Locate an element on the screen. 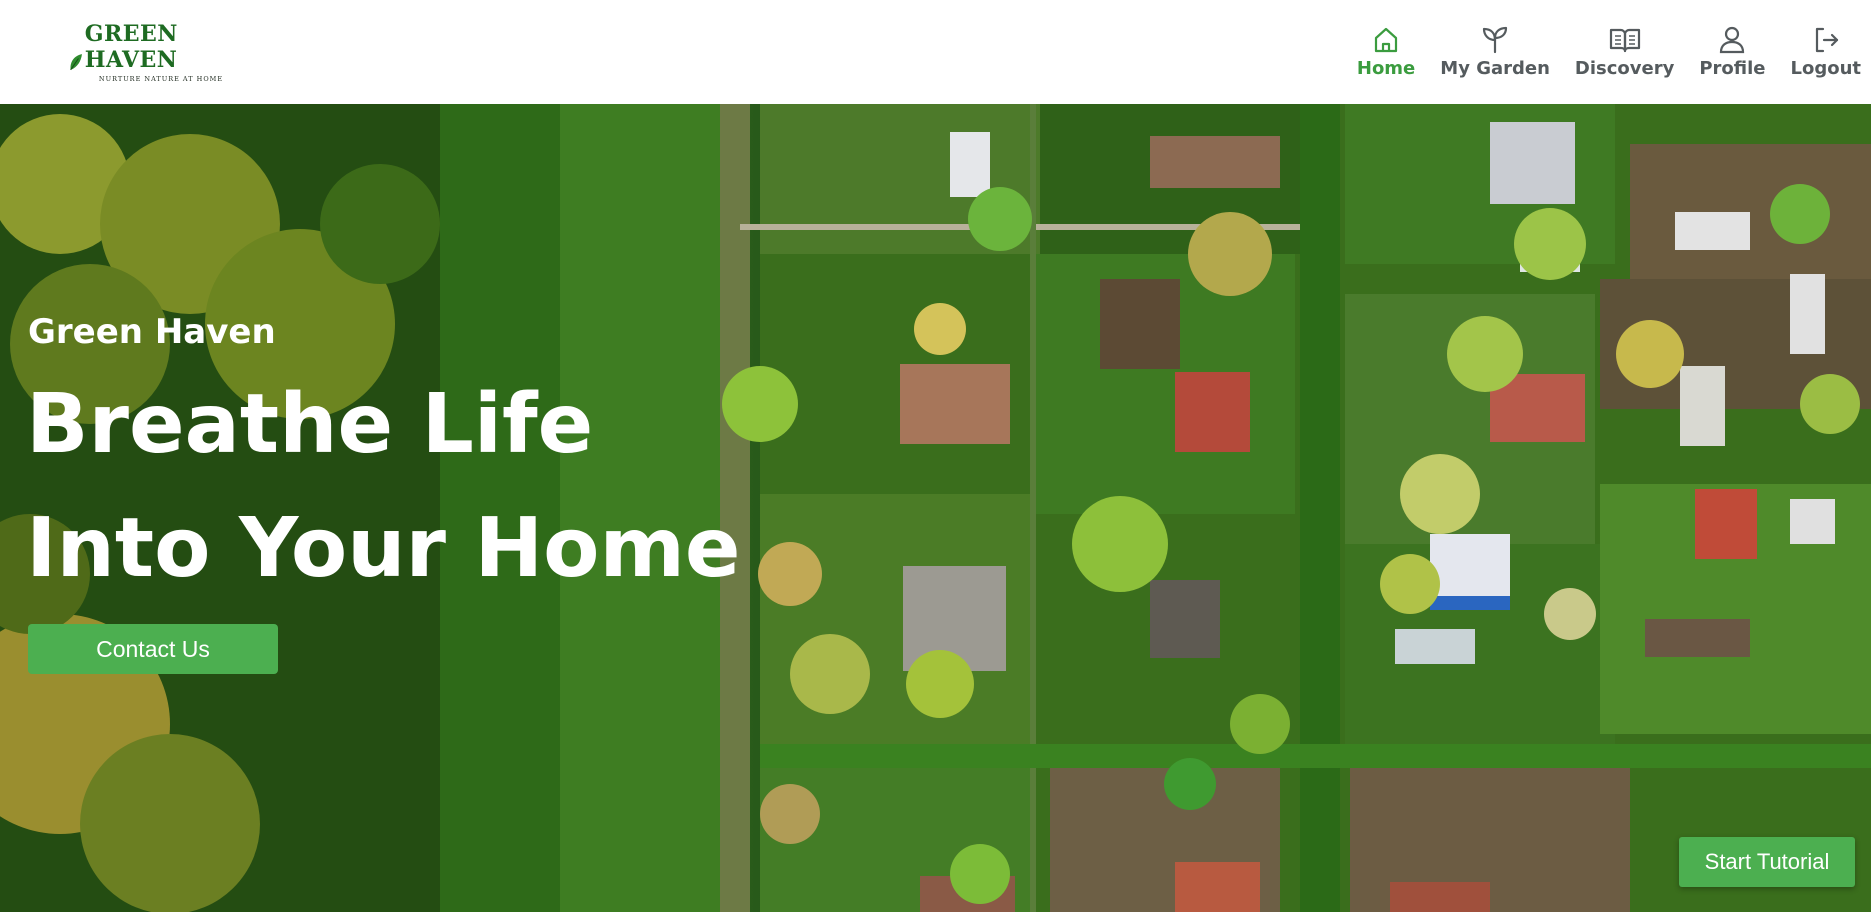  nav-item-discovery: Discovery is located at coordinates (1624, 52).